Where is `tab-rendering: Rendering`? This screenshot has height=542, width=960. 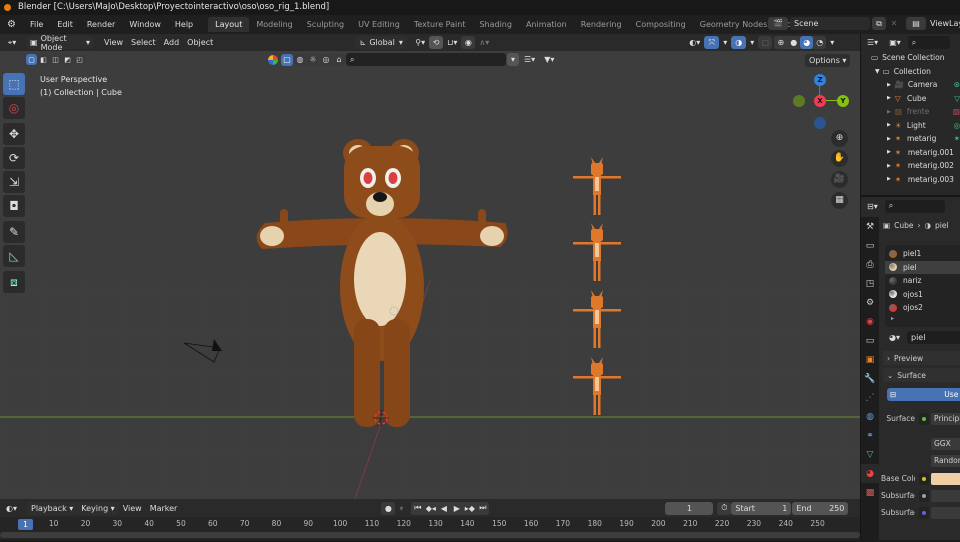
tab-rendering: Rendering is located at coordinates (601, 24).